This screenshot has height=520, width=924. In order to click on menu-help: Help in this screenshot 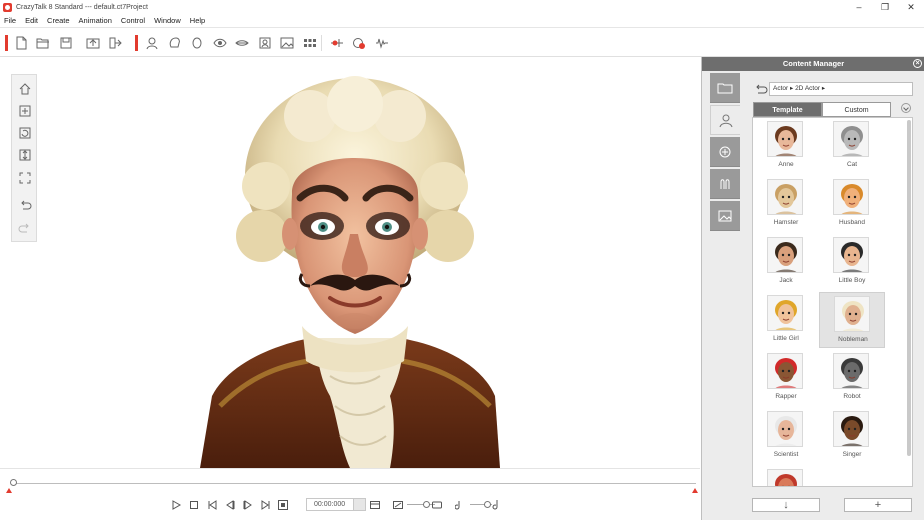, I will do `click(197, 20)`.